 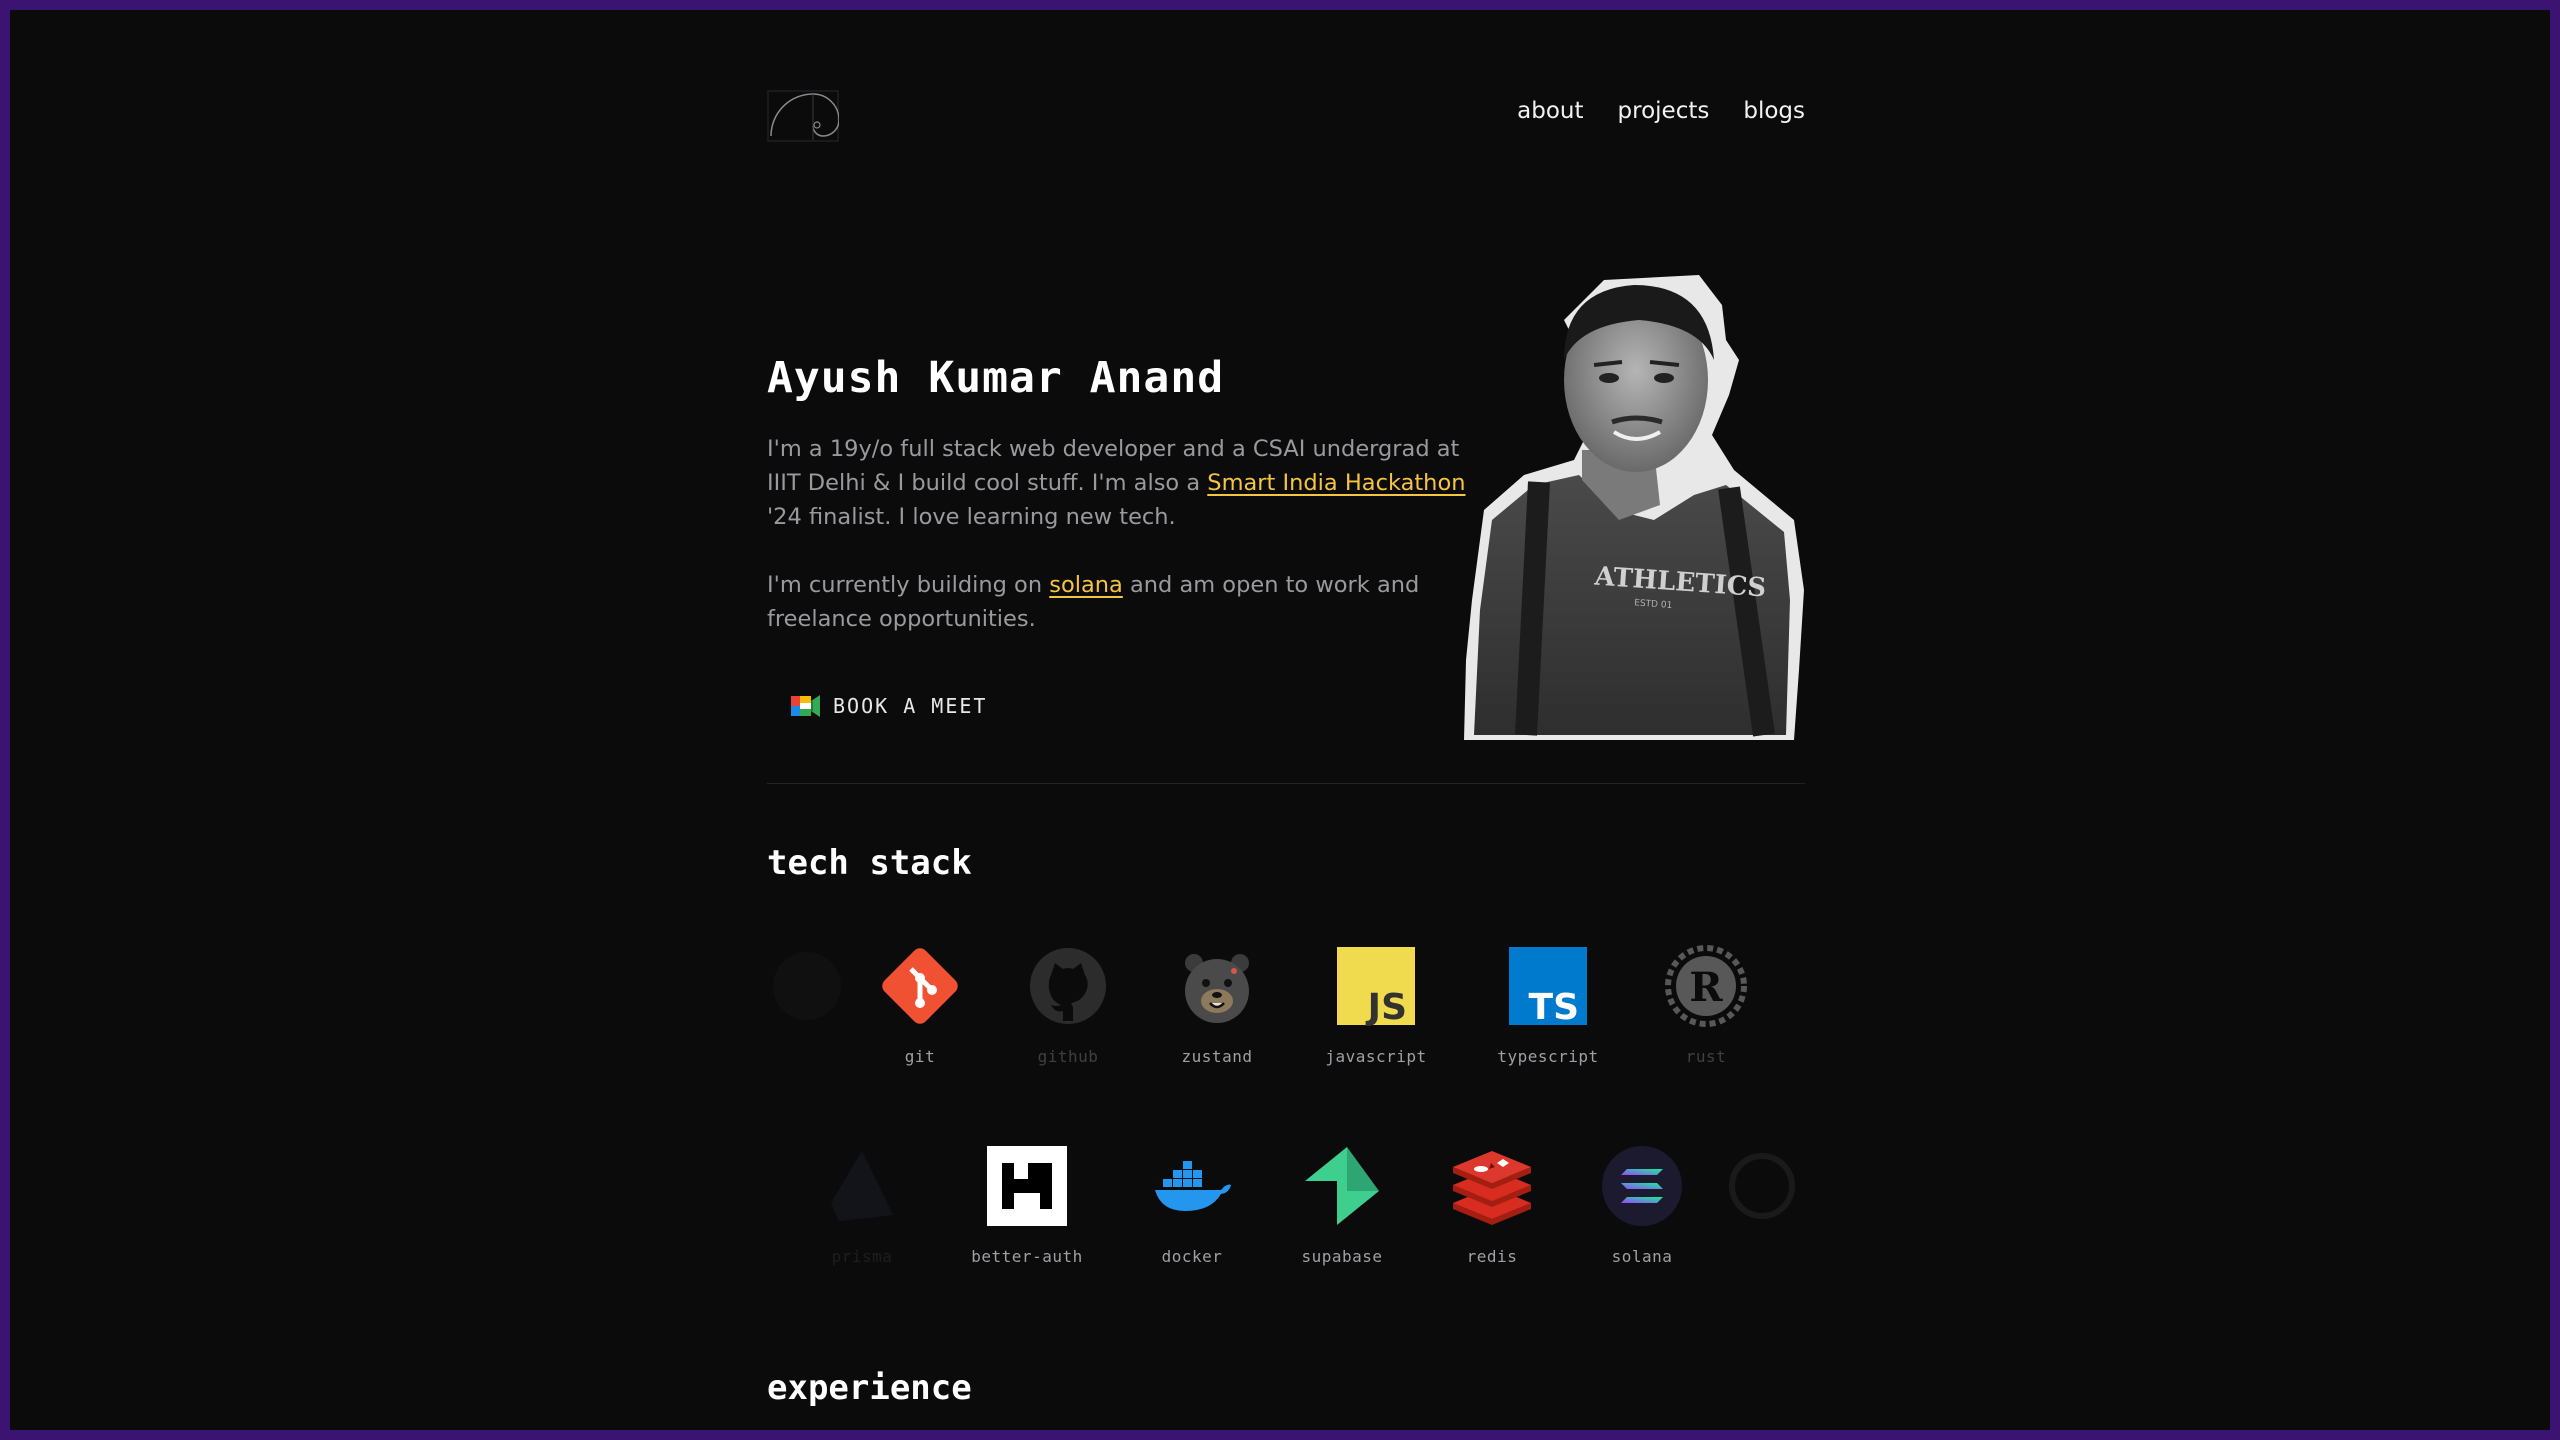 I want to click on tech-item-better-auth: better-auth, so click(x=1027, y=1205).